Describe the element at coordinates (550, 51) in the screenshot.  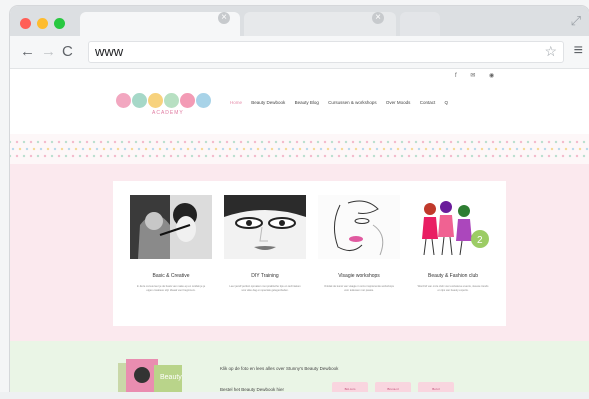
I see `star-icon: ☆` at that location.